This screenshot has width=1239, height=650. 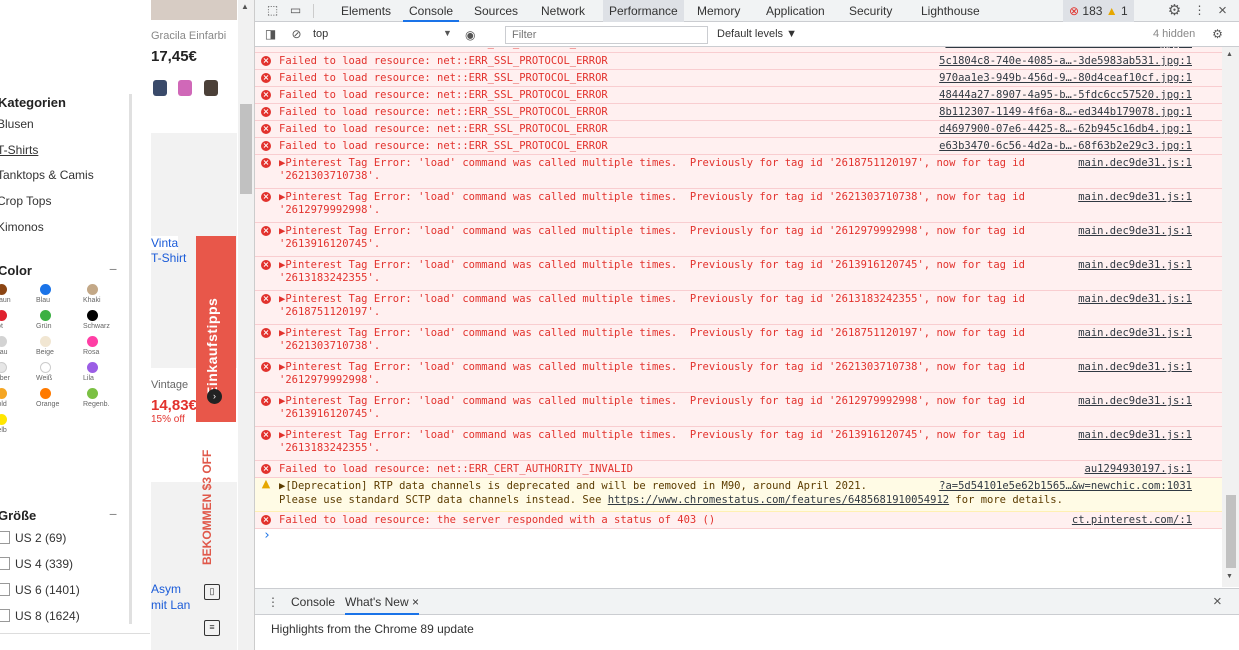 I want to click on page-scroll-thumb, so click(x=246, y=149).